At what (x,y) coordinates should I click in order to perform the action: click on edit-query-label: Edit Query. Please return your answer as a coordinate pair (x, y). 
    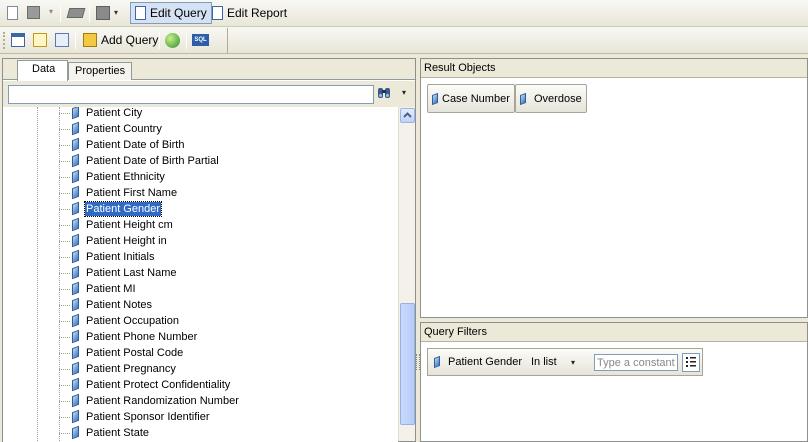
    Looking at the image, I should click on (178, 13).